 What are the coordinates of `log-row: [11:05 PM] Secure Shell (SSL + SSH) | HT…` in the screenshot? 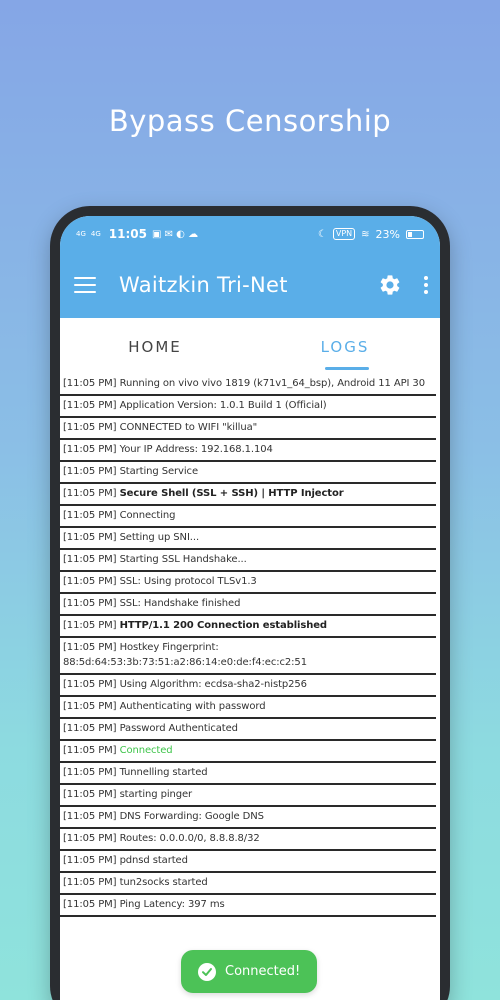 It's located at (248, 495).